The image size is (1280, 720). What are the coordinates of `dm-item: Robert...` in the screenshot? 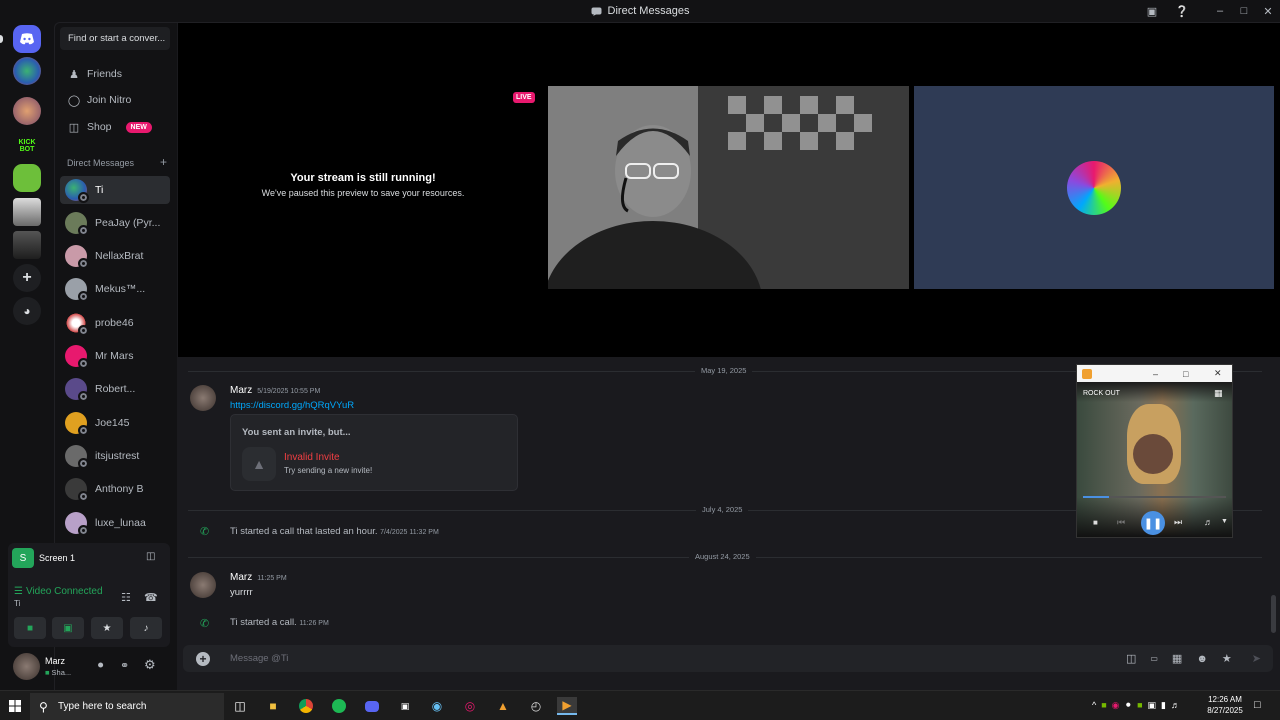 It's located at (115, 389).